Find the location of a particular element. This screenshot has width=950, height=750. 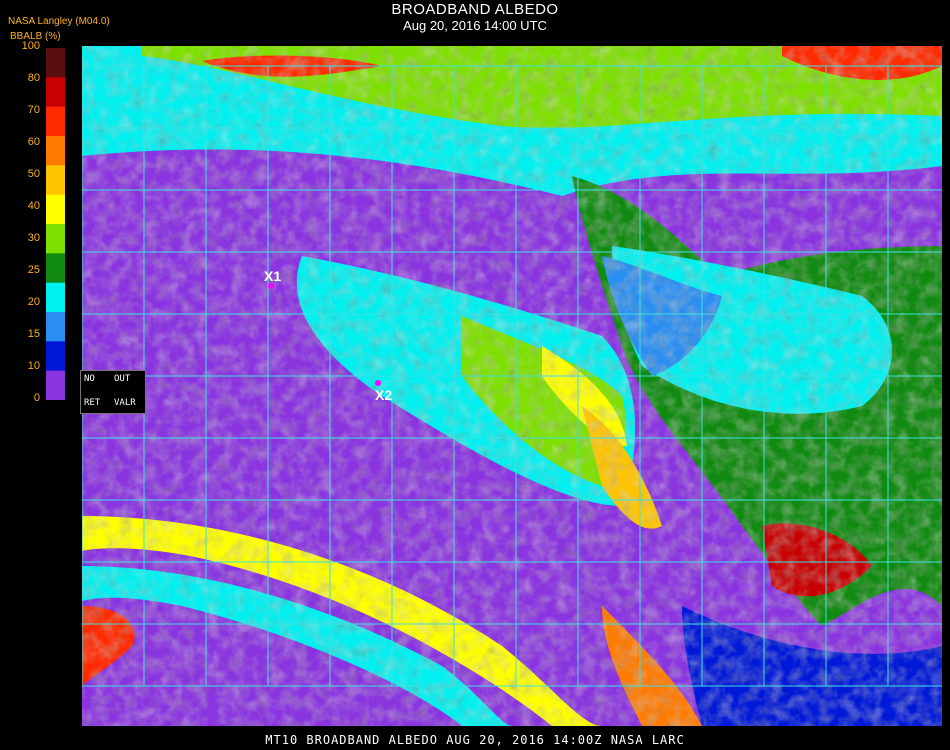

marker-x2: X2 is located at coordinates (384, 395).